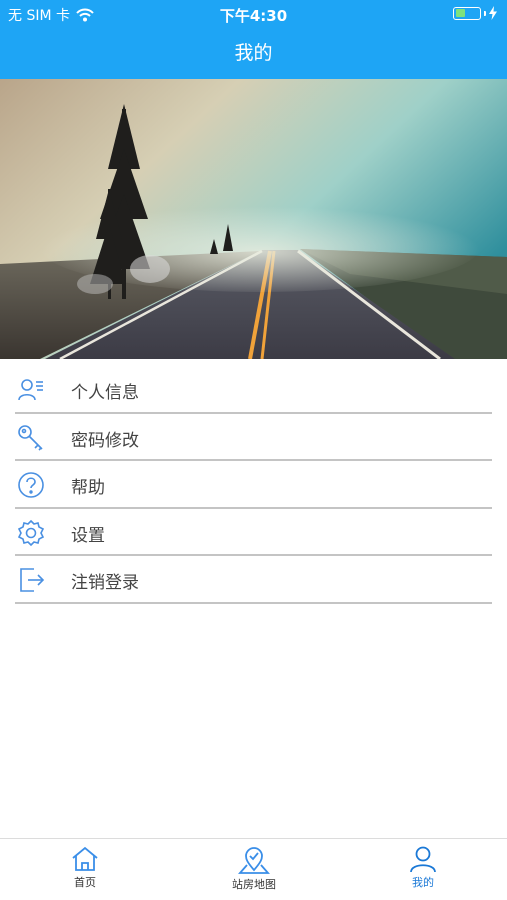 The height and width of the screenshot is (900, 507). I want to click on key-icon, so click(30, 437).